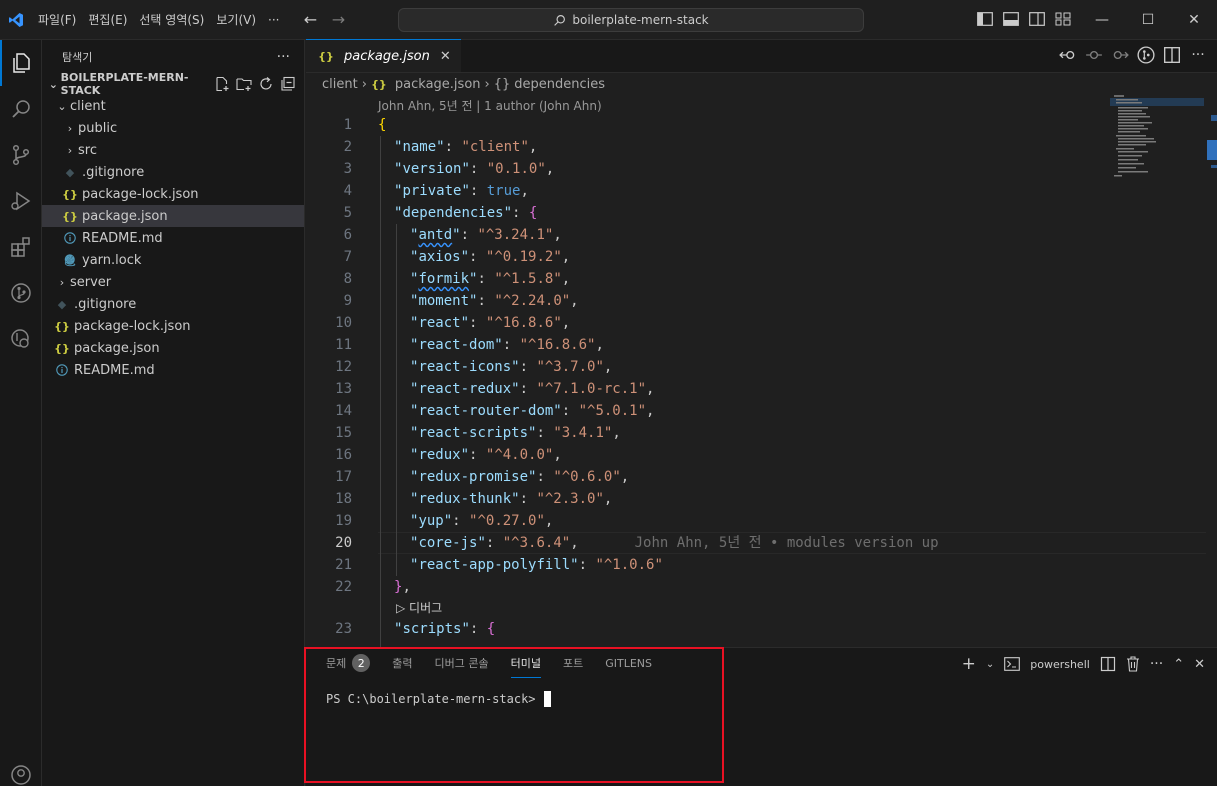  What do you see at coordinates (628, 663) in the screenshot?
I see `tab-gitlens: GITLENS` at bounding box center [628, 663].